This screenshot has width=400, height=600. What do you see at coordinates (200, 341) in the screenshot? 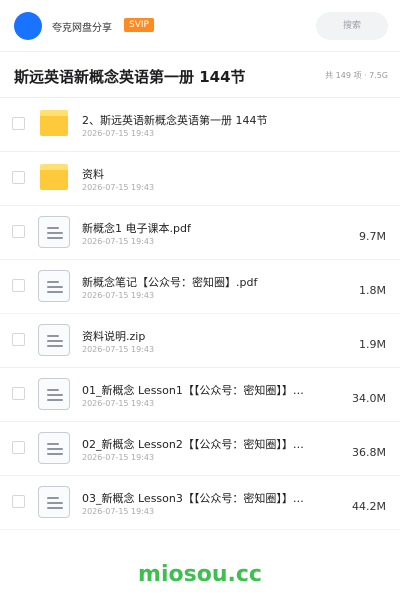
I see `file-row: 资料说明.zip 2026-07-15 19:43 1.9M` at bounding box center [200, 341].